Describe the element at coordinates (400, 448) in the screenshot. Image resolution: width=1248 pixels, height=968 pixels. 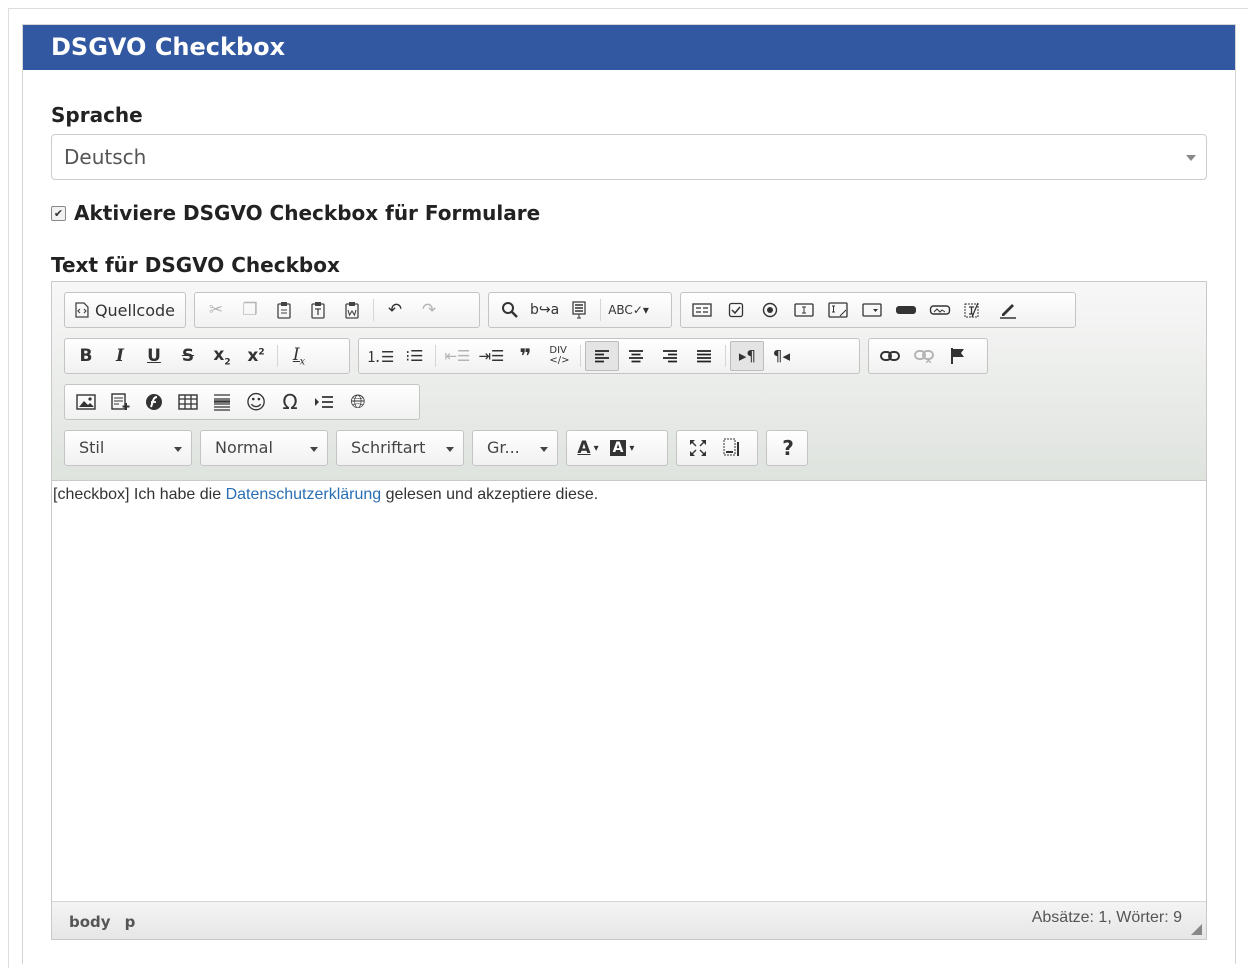
I see `font-combo: Schriftart` at that location.